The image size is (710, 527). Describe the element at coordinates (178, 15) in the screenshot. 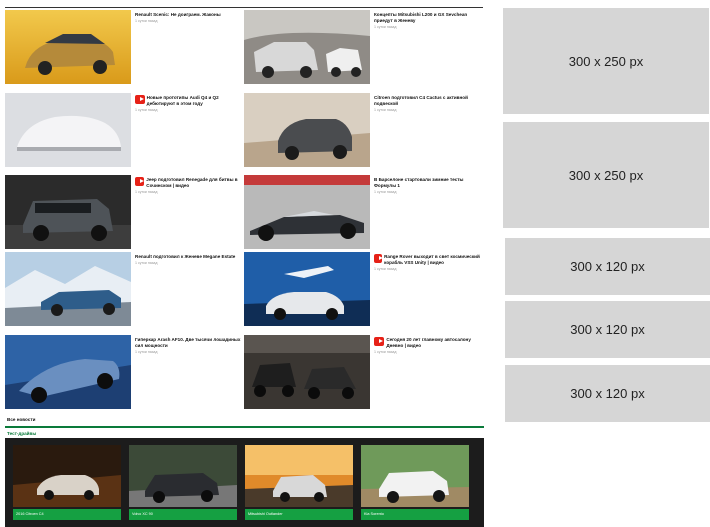

I see `news-title: Renault Scenic: Не доиграем. Жаконы` at that location.